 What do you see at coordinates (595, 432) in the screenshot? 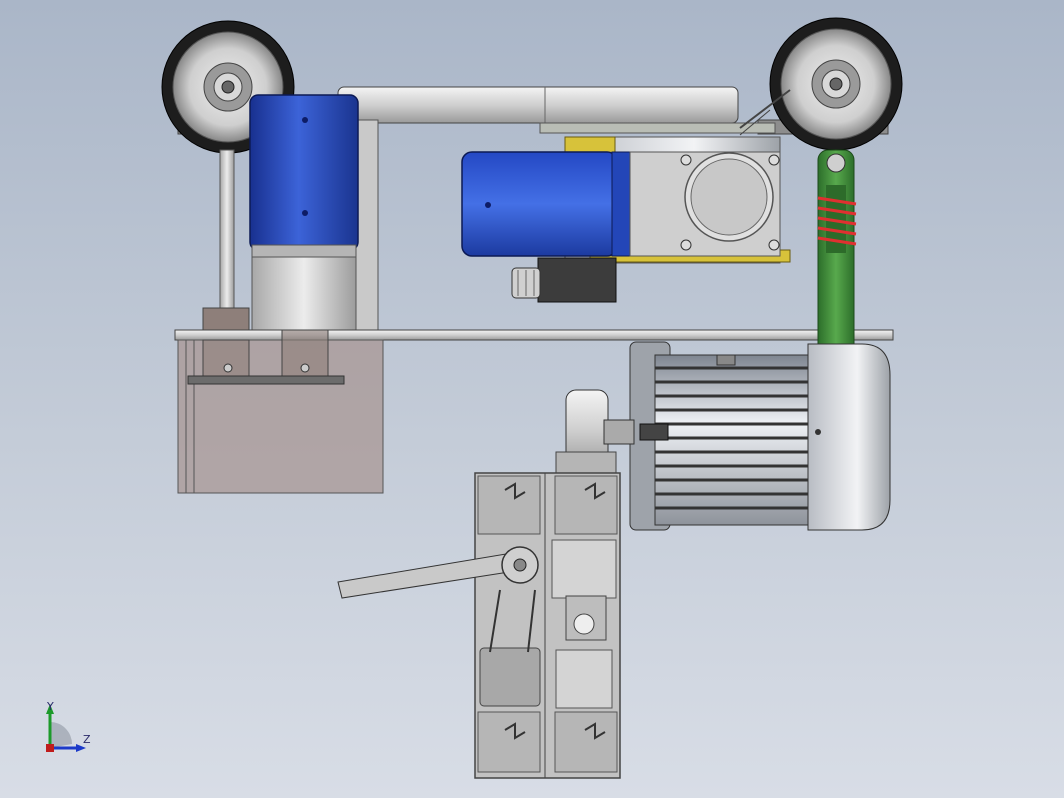
I see `lower-drive-pulley` at bounding box center [595, 432].